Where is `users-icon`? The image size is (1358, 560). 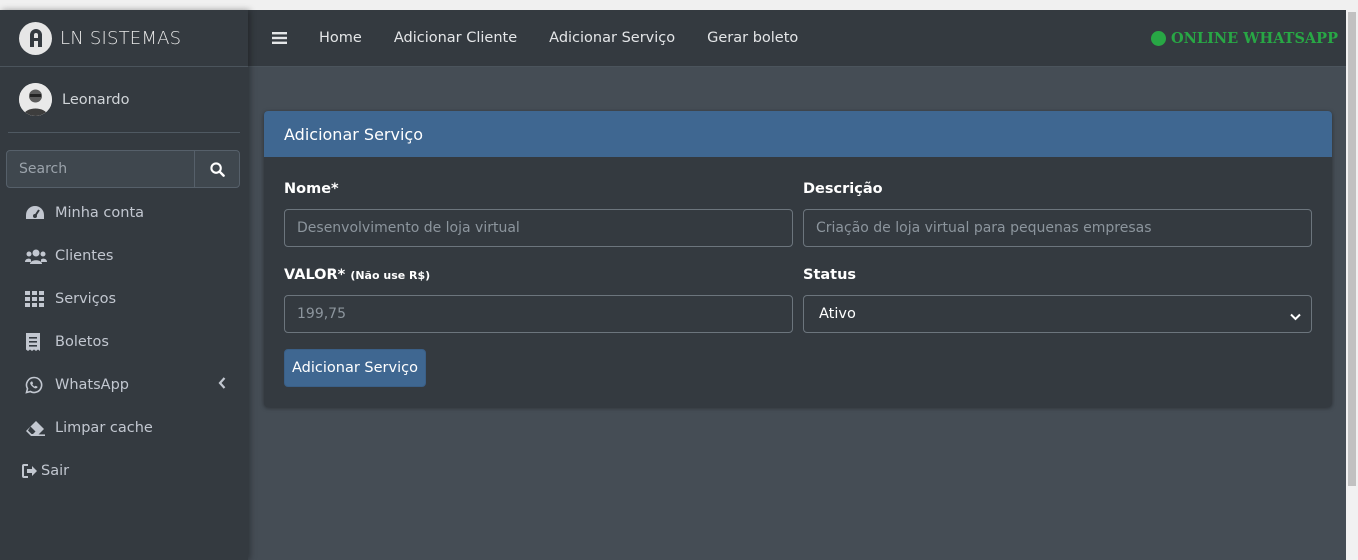
users-icon is located at coordinates (36, 256).